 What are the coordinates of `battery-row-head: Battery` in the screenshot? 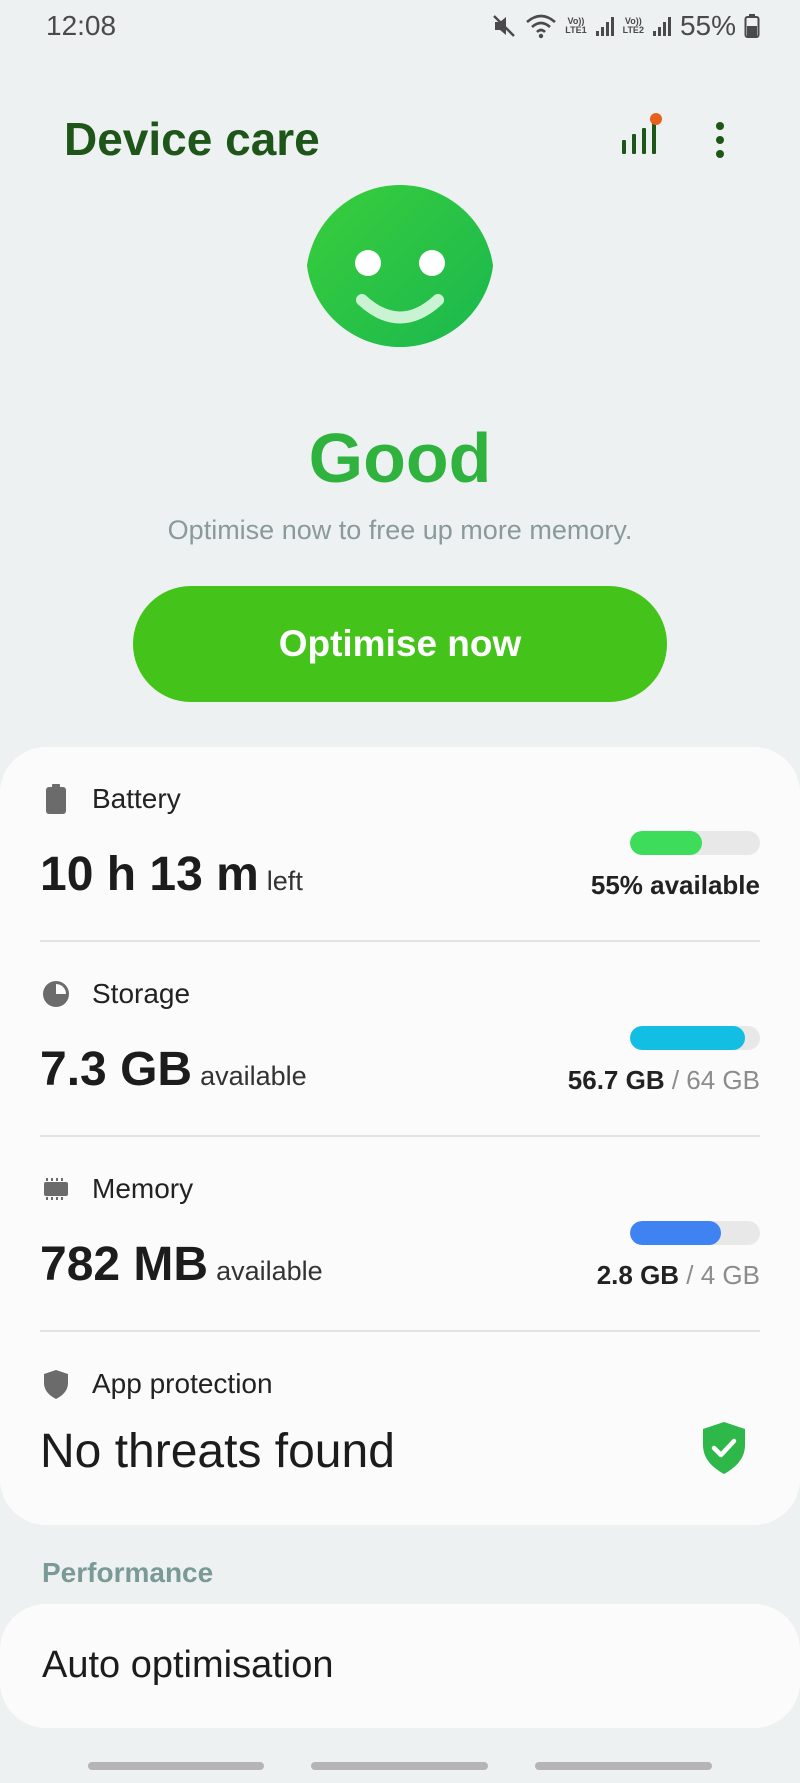 It's located at (110, 799).